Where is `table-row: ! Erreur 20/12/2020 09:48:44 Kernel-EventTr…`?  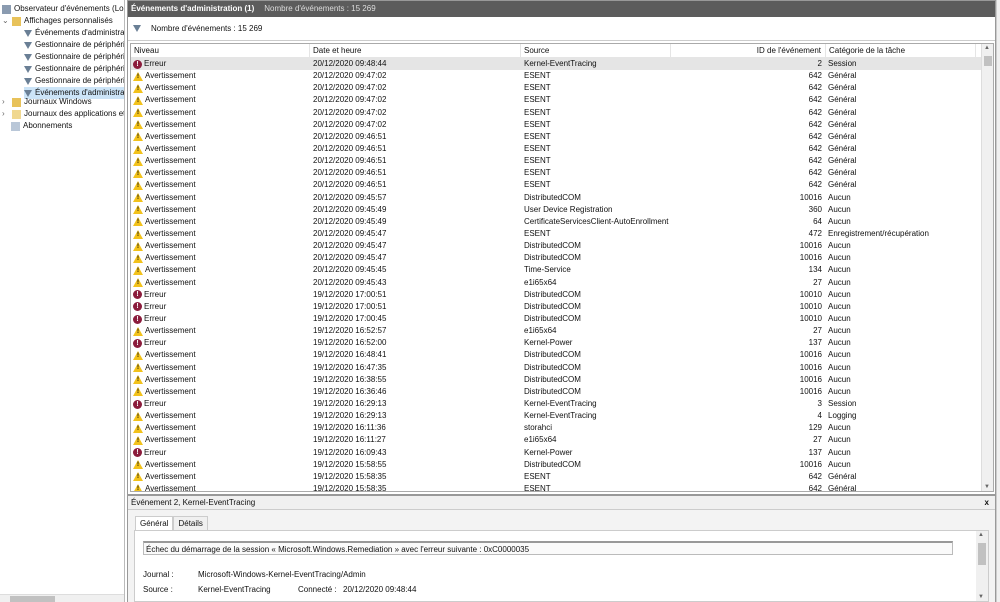 table-row: ! Erreur 20/12/2020 09:48:44 Kernel-EventTr… is located at coordinates (562, 64).